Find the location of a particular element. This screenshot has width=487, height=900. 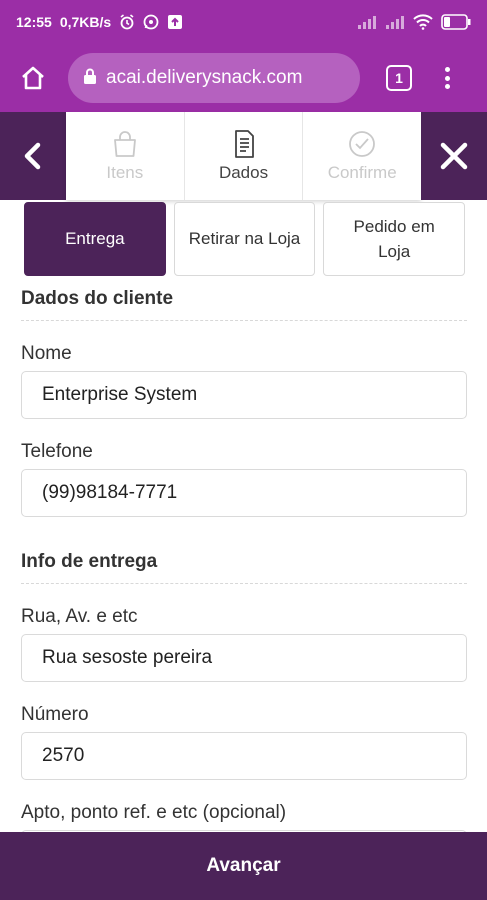

step-confirme: Confirme is located at coordinates (362, 156).